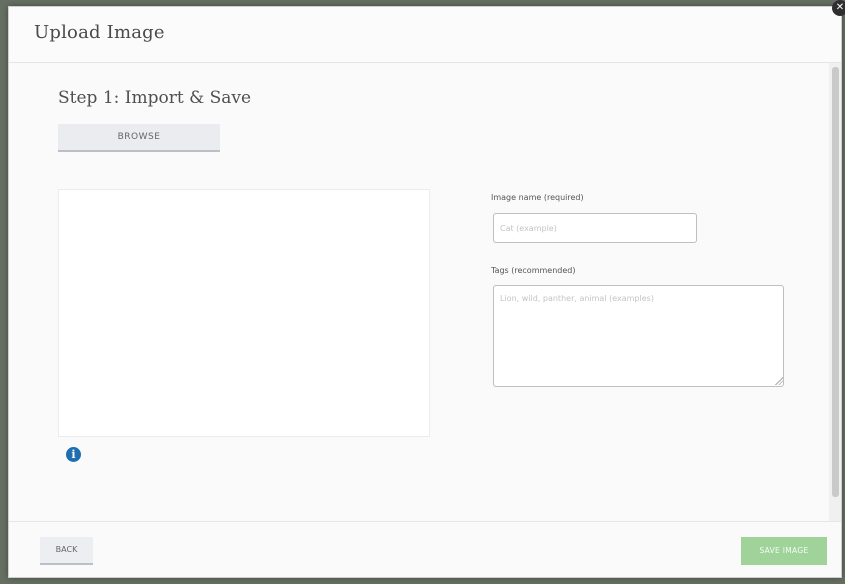 The height and width of the screenshot is (584, 845). I want to click on close-icon: ✕, so click(838, 8).